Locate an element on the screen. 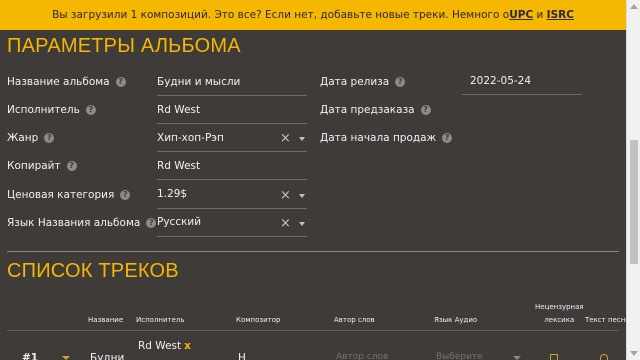  price-underline is located at coordinates (232, 208).